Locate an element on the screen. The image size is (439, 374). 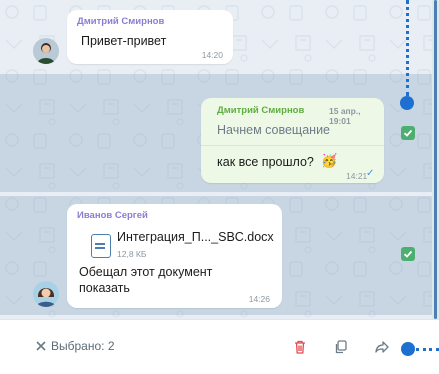
divider is located at coordinates (292, 145).